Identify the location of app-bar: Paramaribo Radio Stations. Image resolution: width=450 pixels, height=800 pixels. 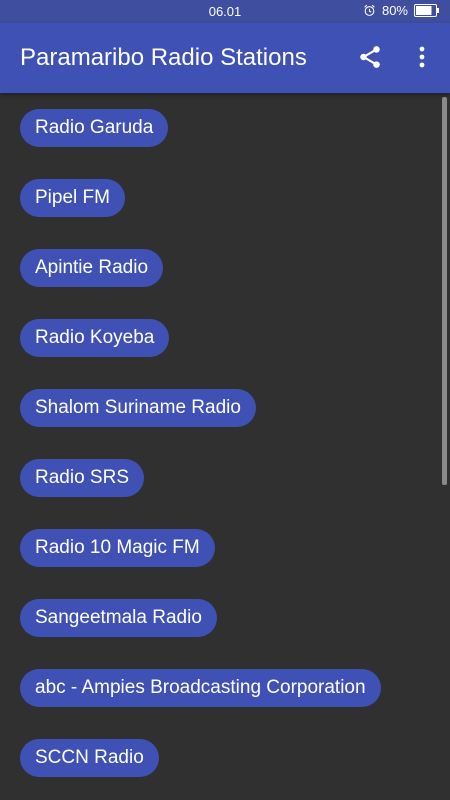
(225, 58).